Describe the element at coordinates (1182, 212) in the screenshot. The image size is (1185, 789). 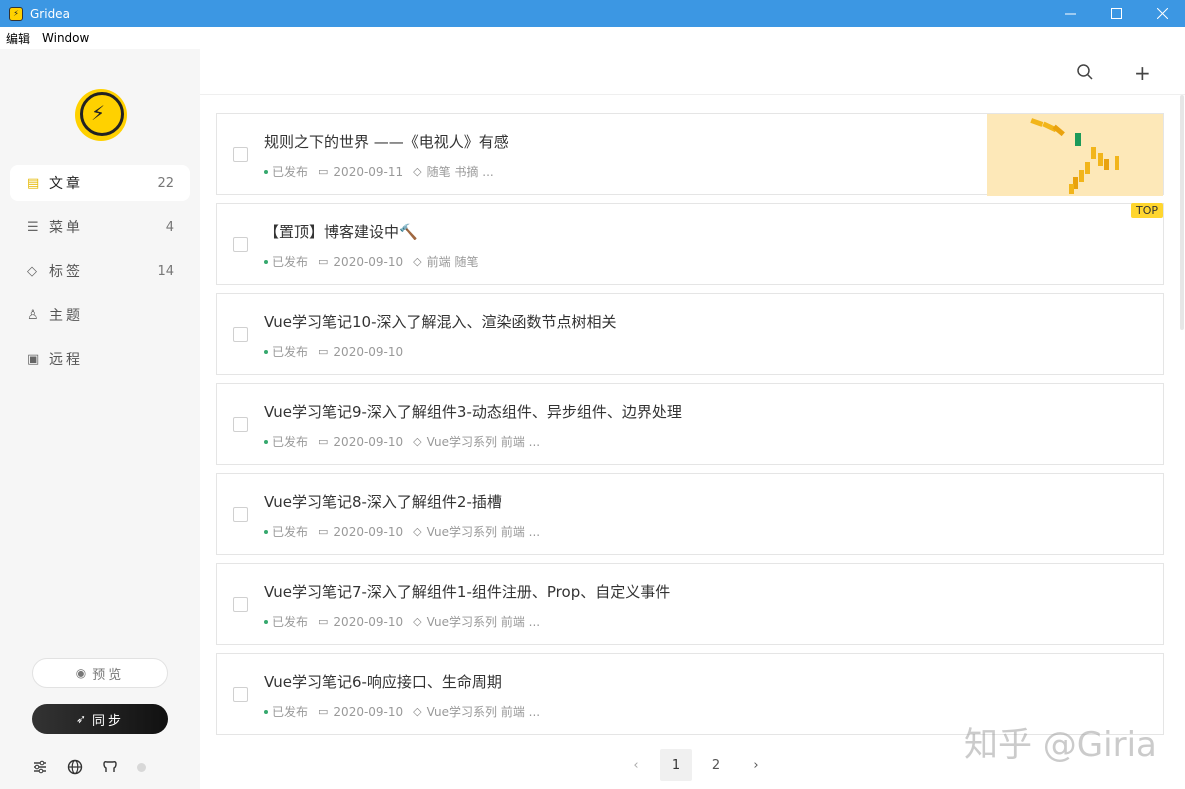
I see `scrollbar` at that location.